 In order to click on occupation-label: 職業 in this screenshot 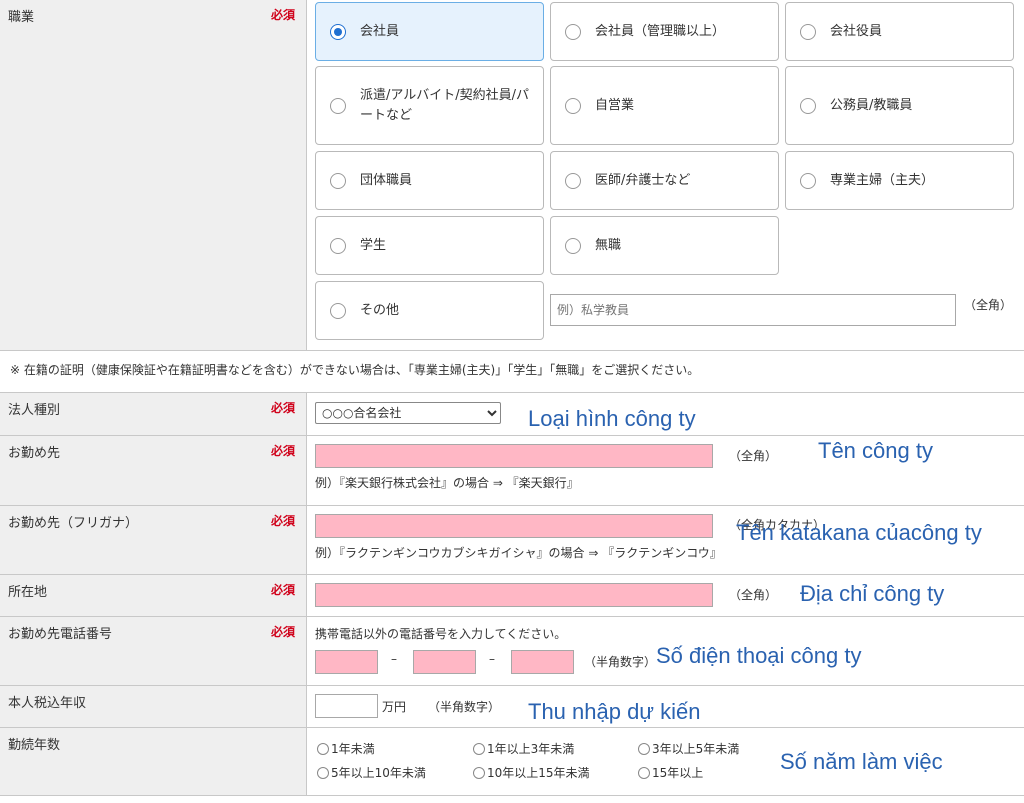, I will do `click(21, 17)`.